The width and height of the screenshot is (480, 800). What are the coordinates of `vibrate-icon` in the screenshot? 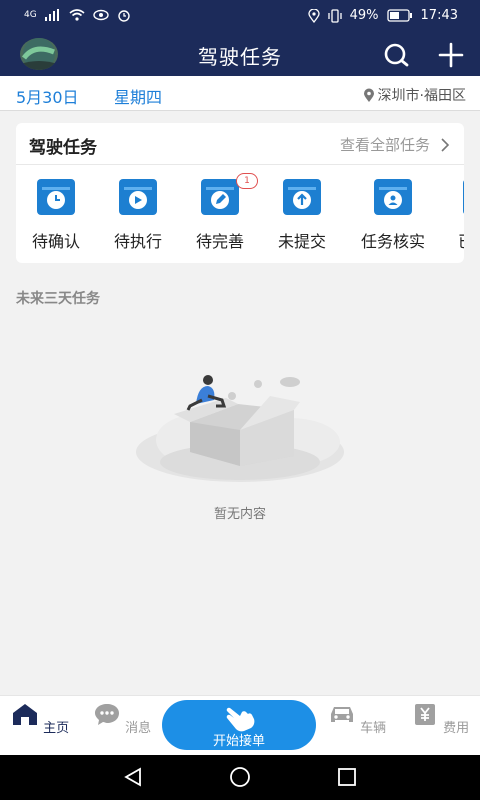 It's located at (334, 15).